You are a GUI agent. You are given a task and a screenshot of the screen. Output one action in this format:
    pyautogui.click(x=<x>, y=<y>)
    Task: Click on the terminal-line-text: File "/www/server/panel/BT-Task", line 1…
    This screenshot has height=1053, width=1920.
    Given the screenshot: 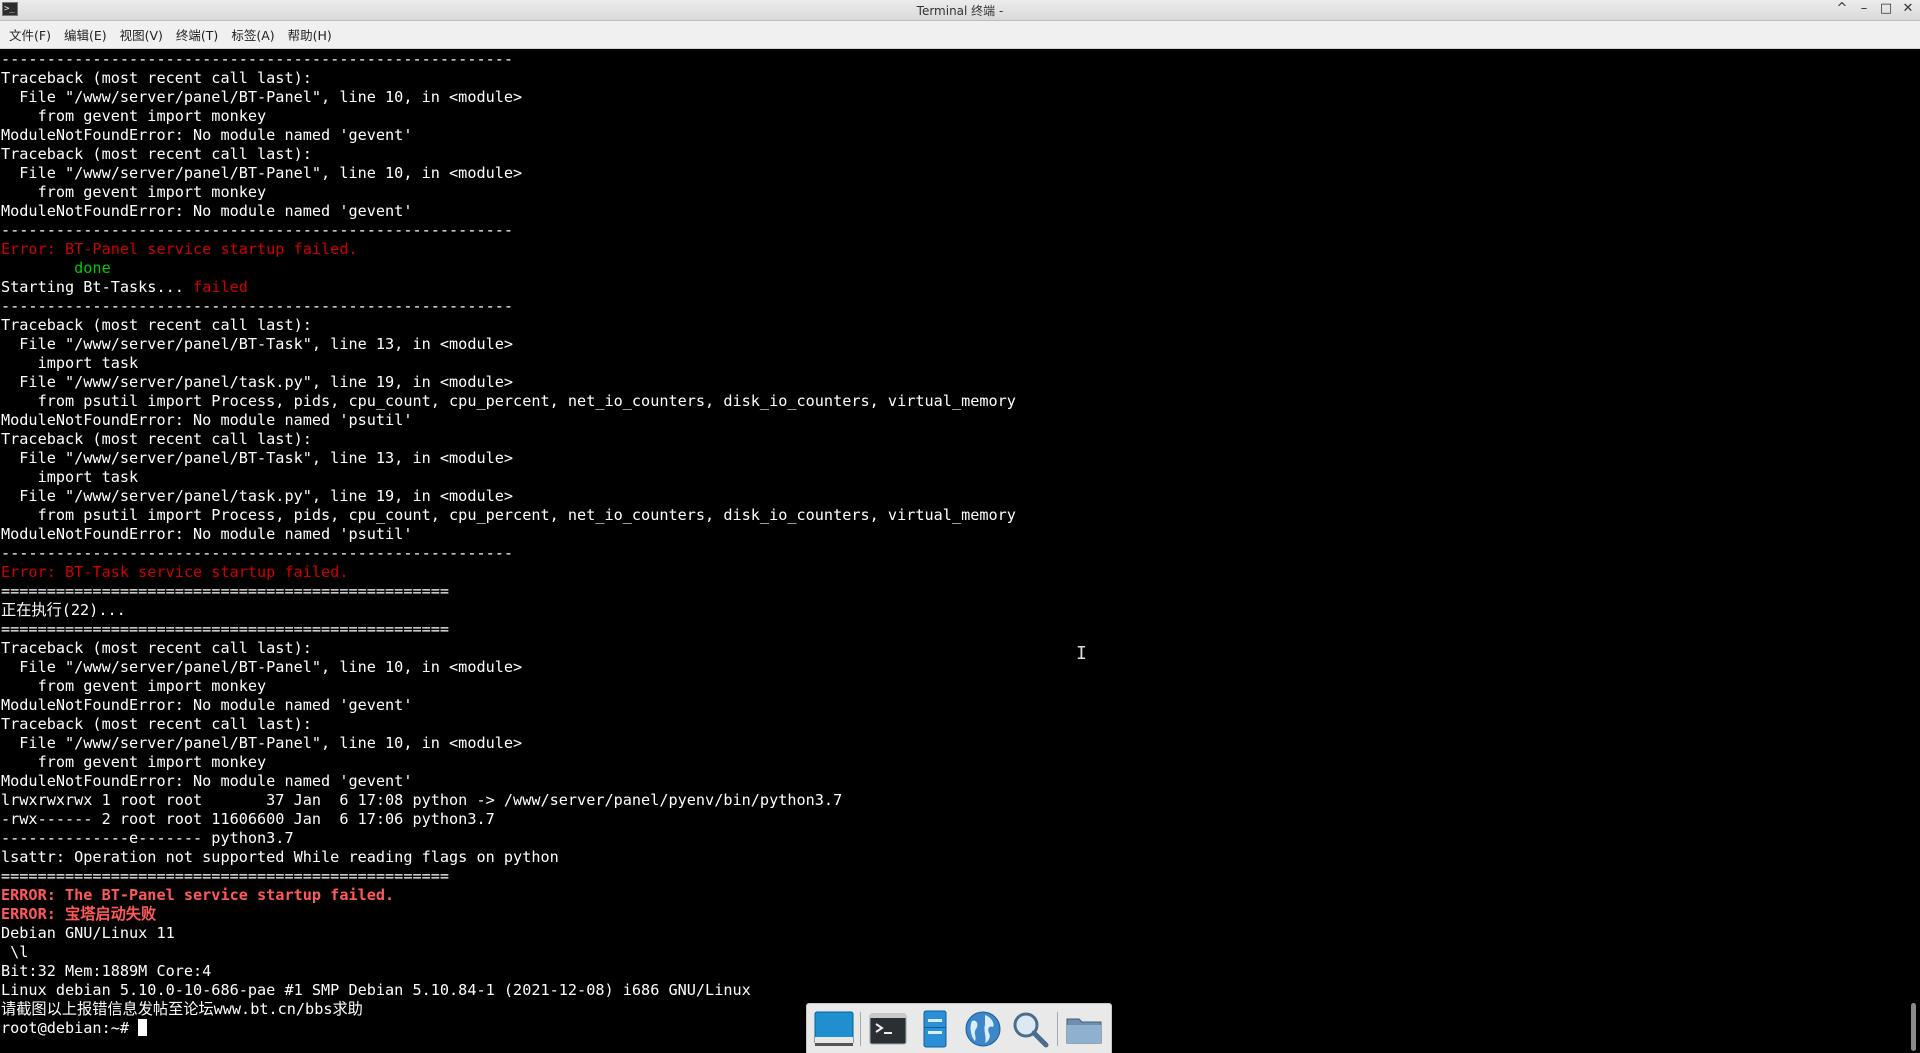 What is the action you would take?
    pyautogui.click(x=257, y=458)
    